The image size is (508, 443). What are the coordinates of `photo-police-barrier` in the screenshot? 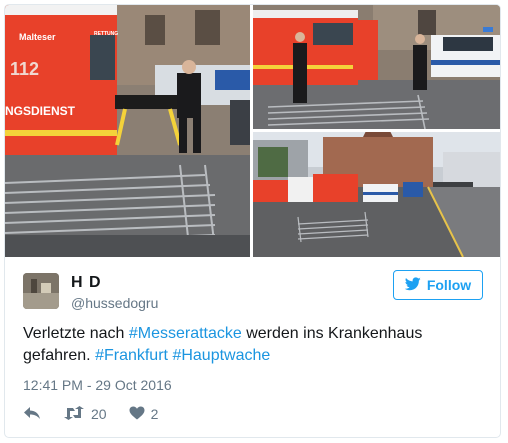 It's located at (376, 67).